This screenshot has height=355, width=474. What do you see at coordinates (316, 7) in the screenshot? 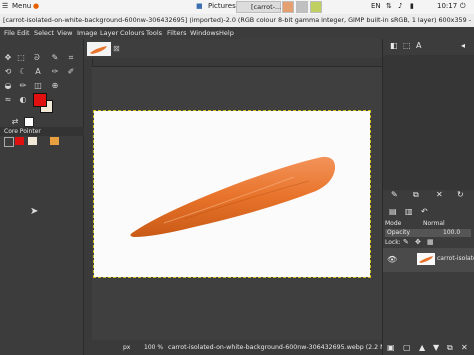
I see `task-files` at bounding box center [316, 7].